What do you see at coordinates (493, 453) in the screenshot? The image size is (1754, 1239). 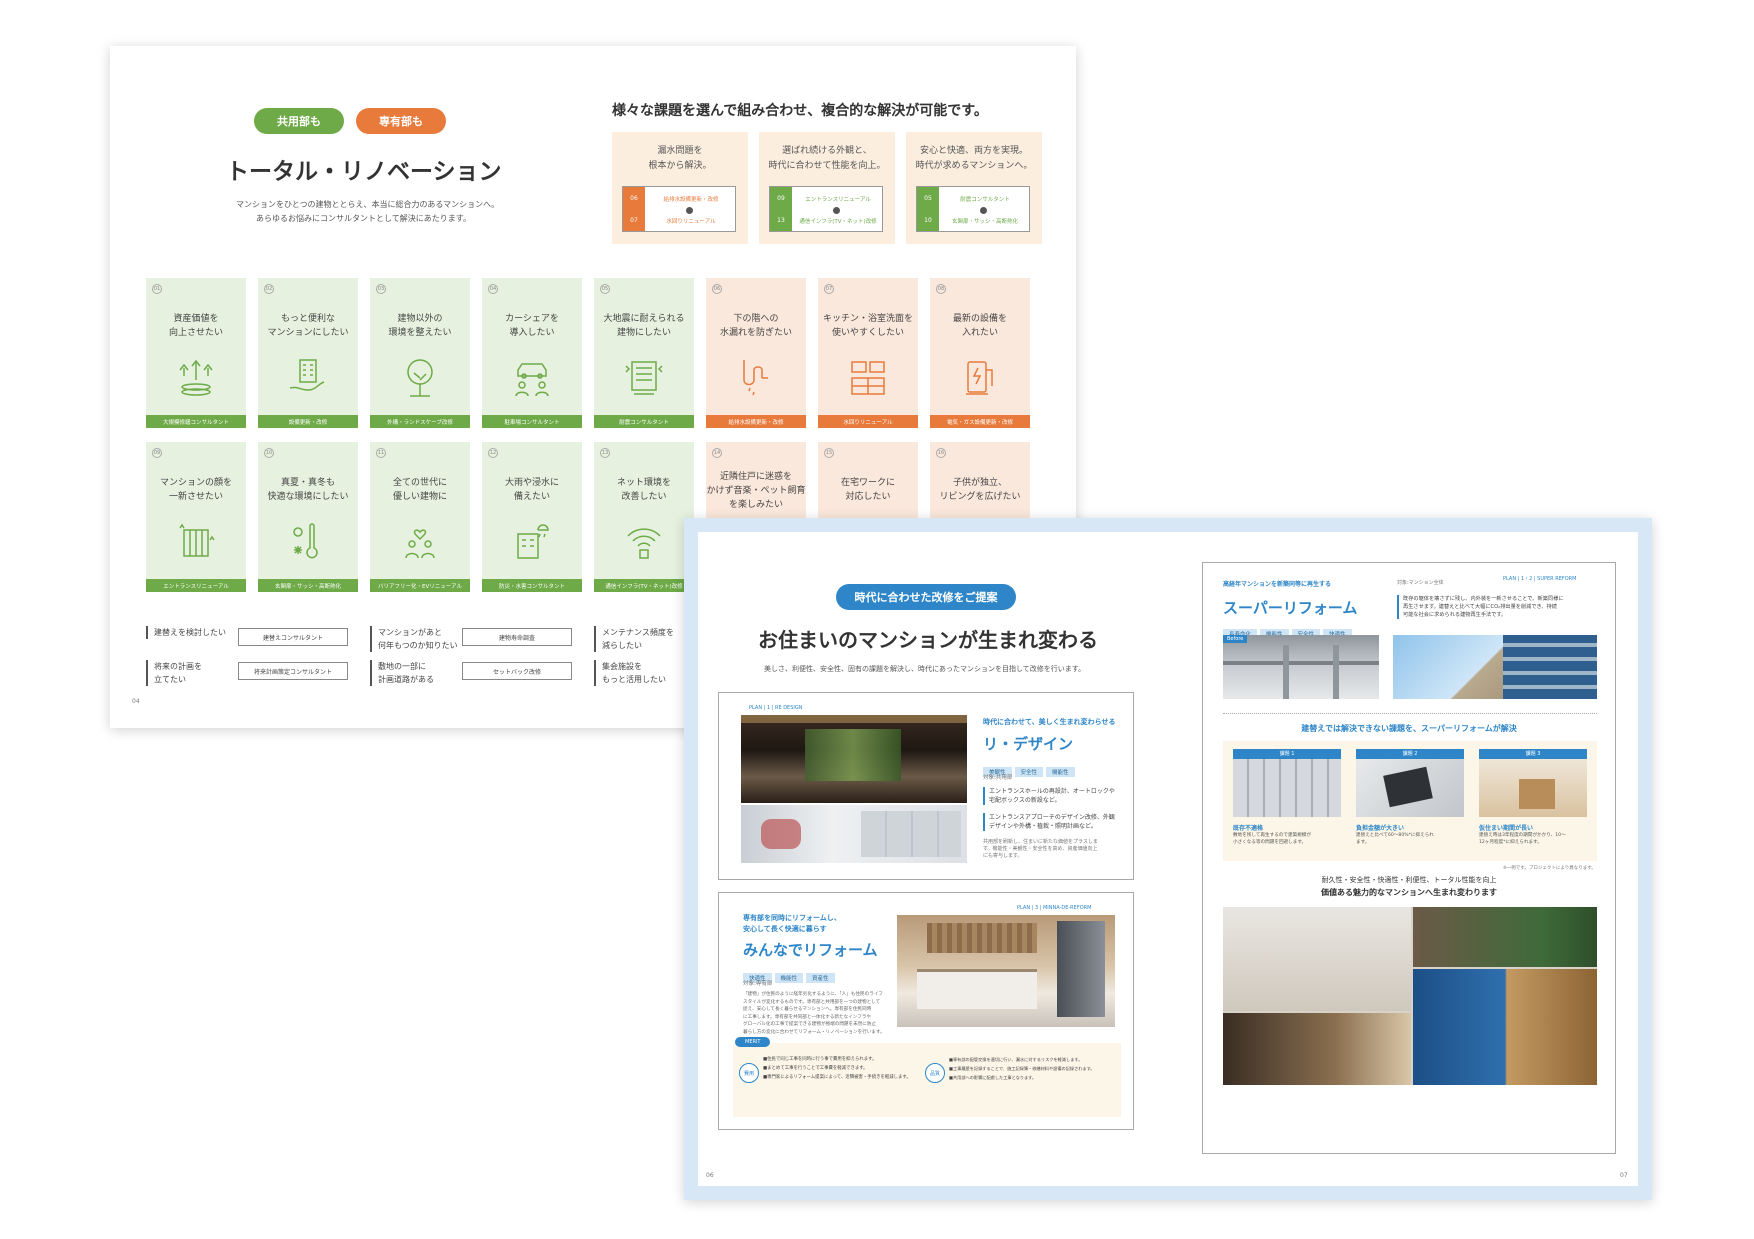 I see `card-number: 12` at bounding box center [493, 453].